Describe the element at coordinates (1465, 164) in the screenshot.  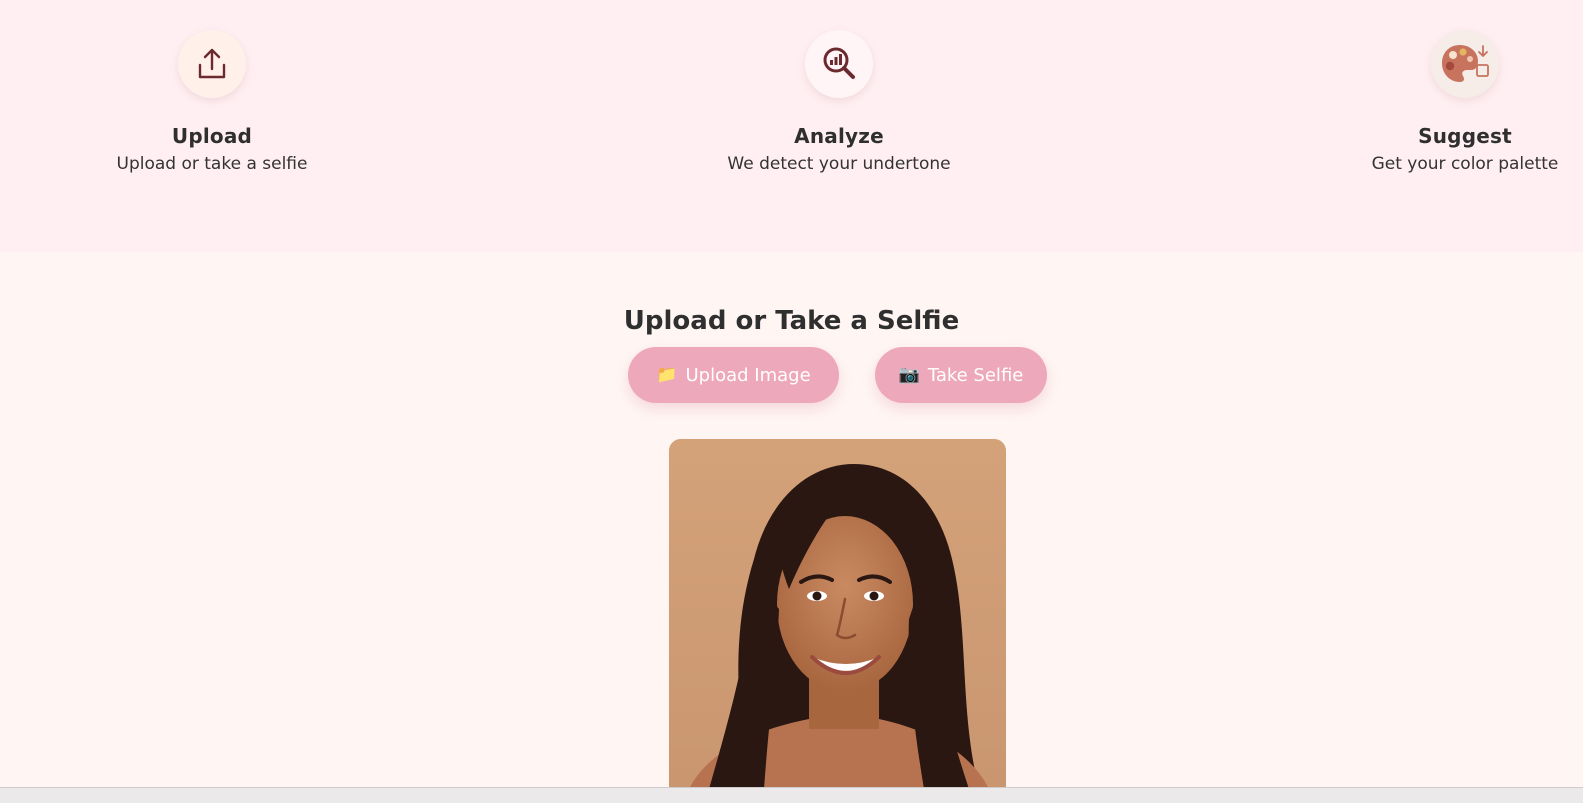
I see `step-description: Get your color palette` at that location.